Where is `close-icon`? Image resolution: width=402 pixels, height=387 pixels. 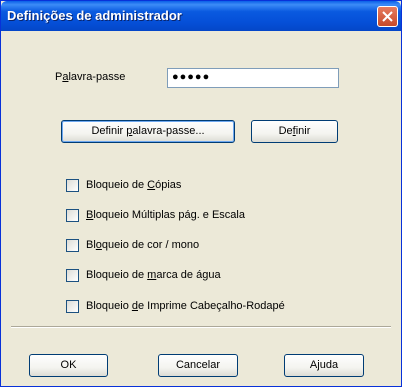
close-icon is located at coordinates (387, 16).